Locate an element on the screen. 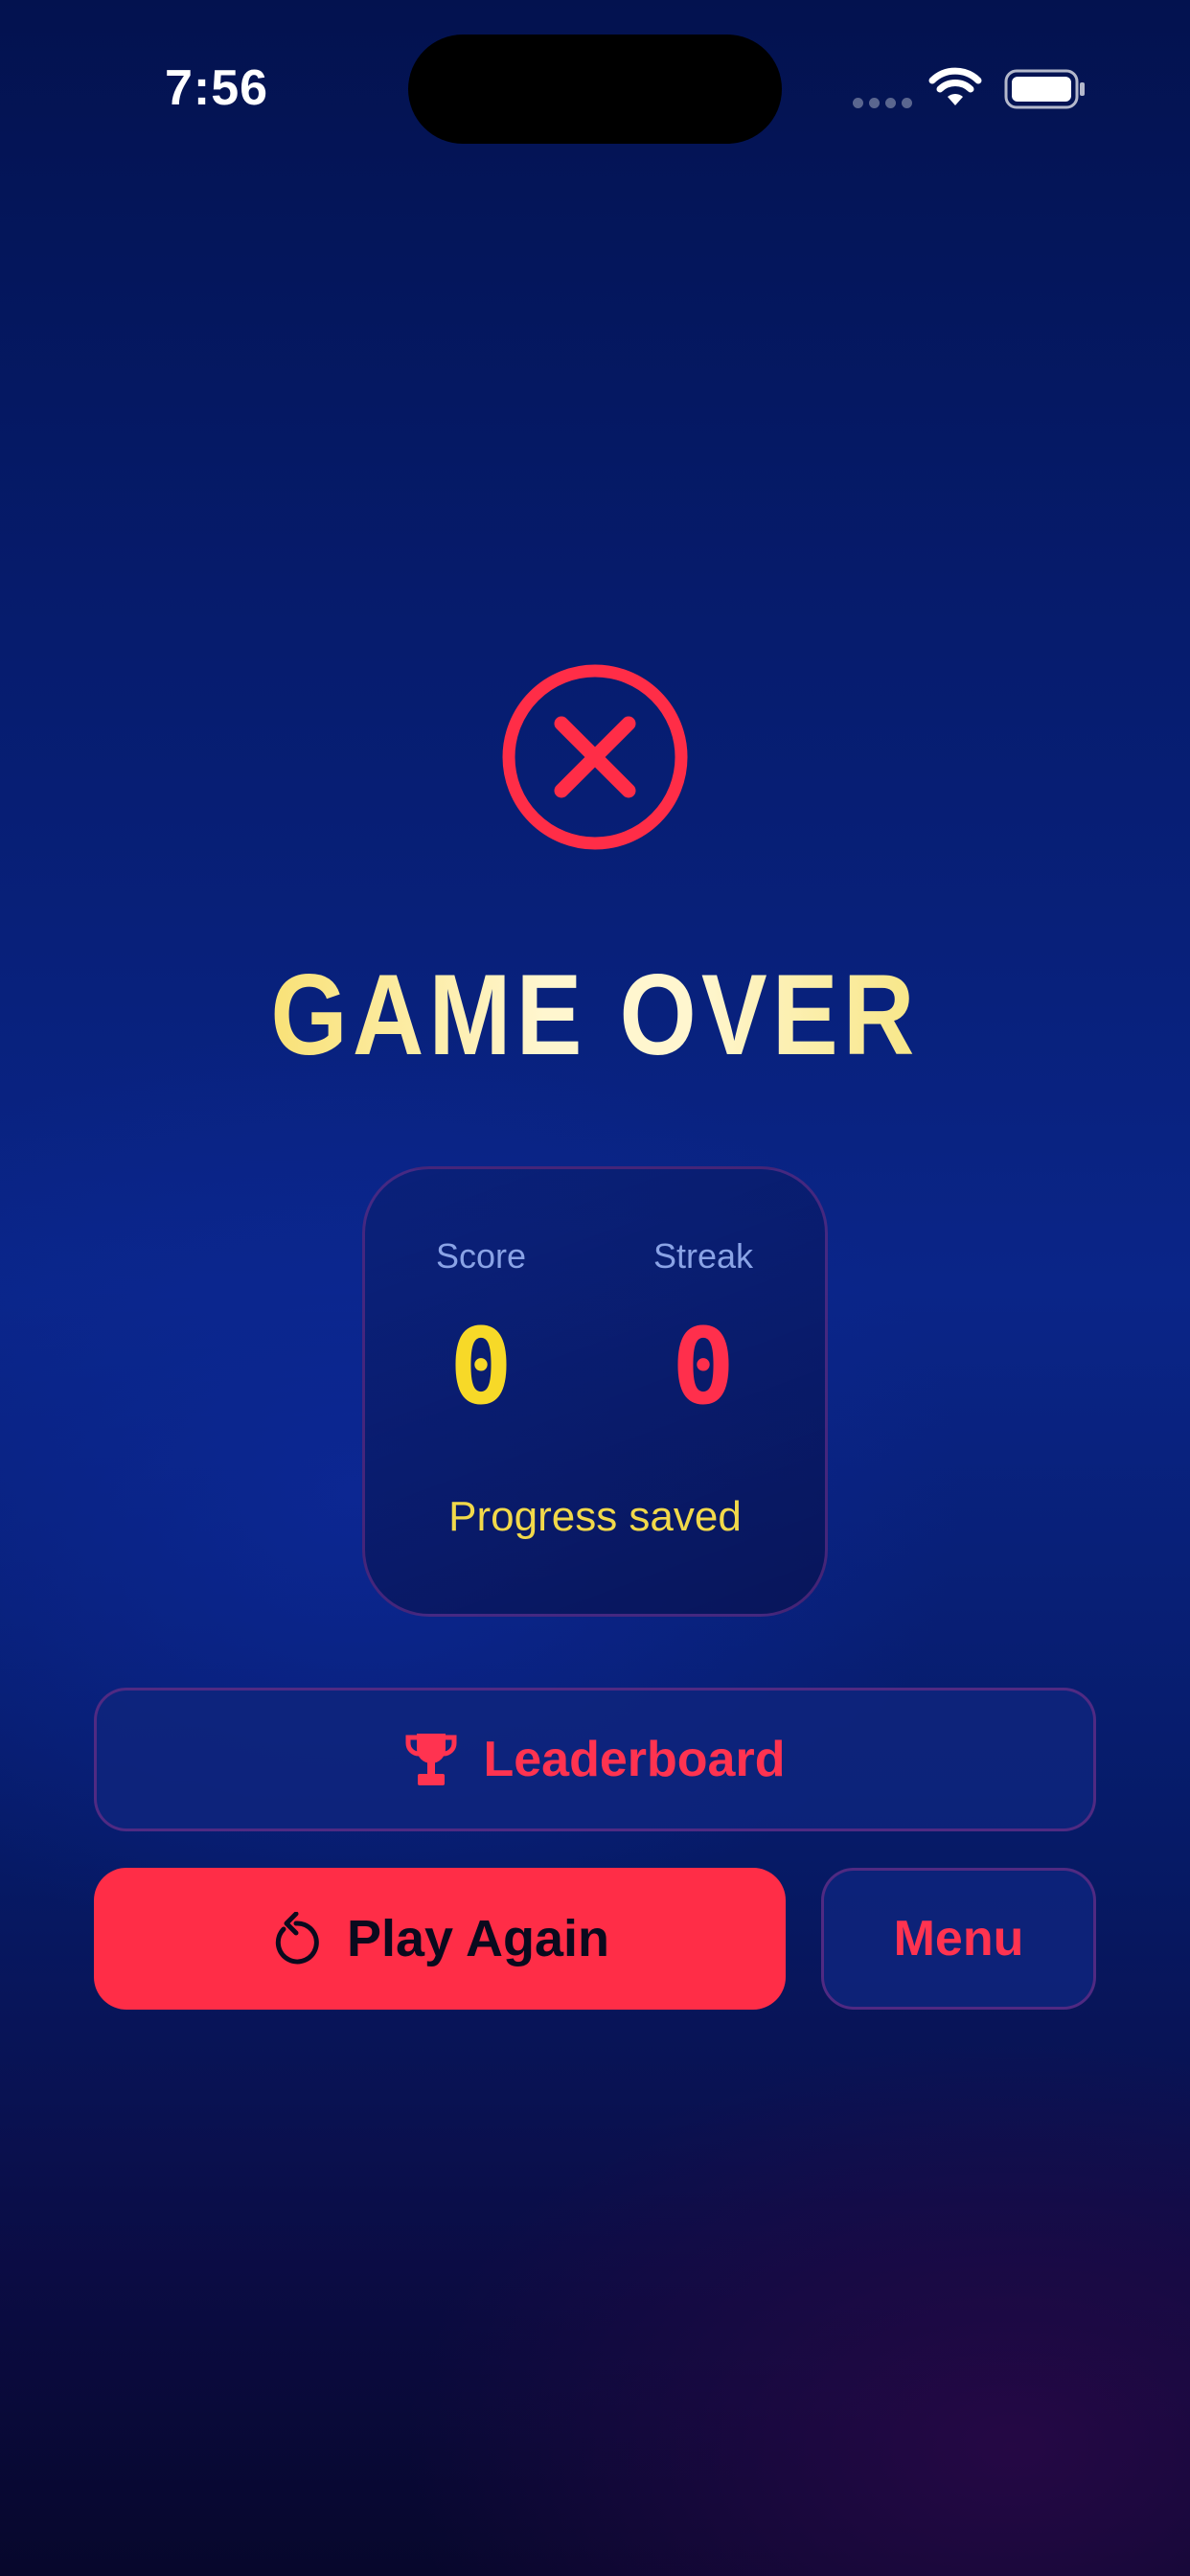 This screenshot has width=1190, height=2576. menu-button: Menu is located at coordinates (959, 1939).